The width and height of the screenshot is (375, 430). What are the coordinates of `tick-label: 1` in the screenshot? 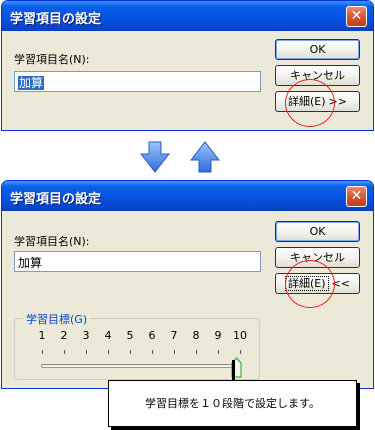 It's located at (42, 335).